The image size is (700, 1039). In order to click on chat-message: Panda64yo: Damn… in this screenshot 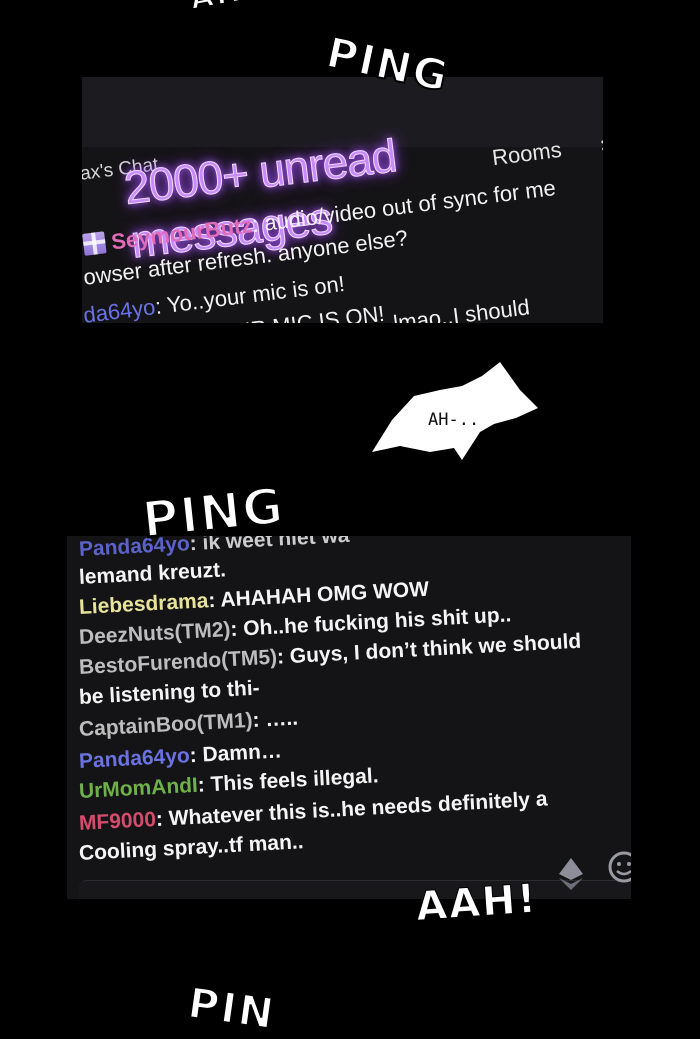, I will do `click(180, 756)`.